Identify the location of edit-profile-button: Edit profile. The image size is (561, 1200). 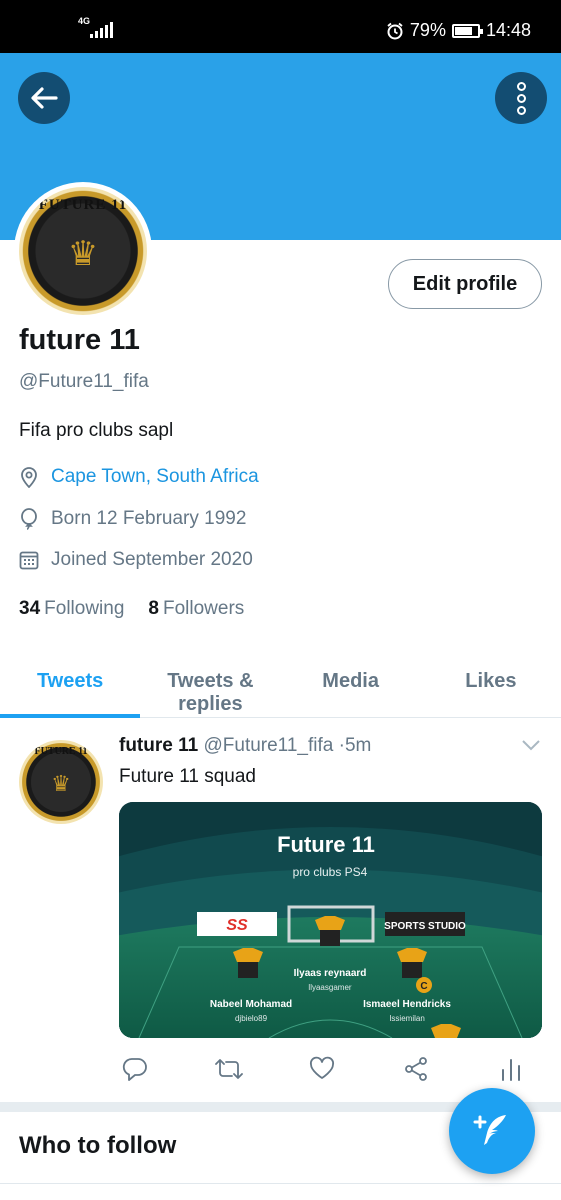
(465, 284).